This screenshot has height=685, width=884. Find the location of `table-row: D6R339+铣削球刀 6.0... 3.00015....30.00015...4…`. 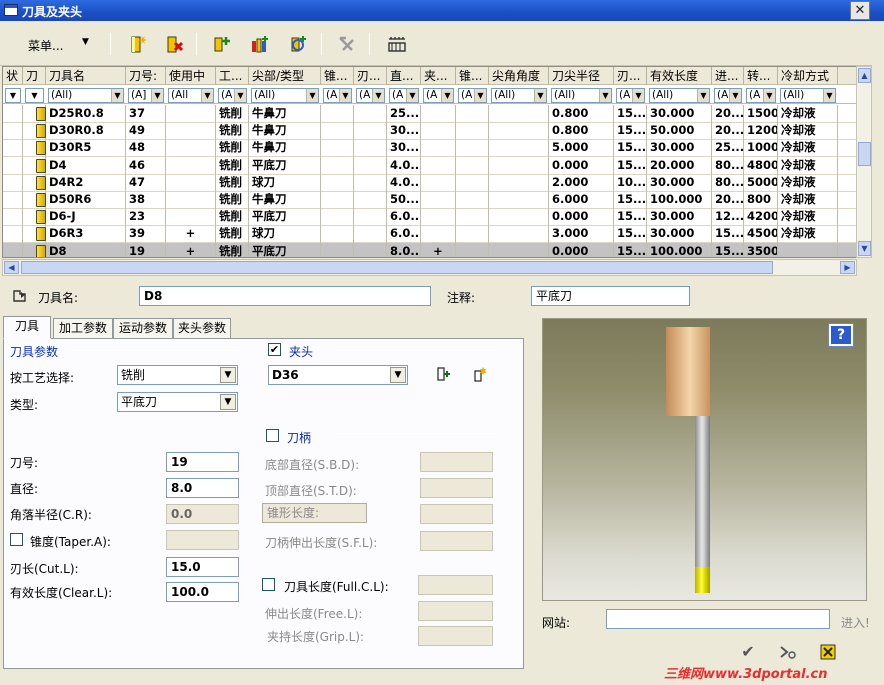

table-row: D6R339+铣削球刀 6.0... 3.00015....30.00015...4… is located at coordinates (429, 234).